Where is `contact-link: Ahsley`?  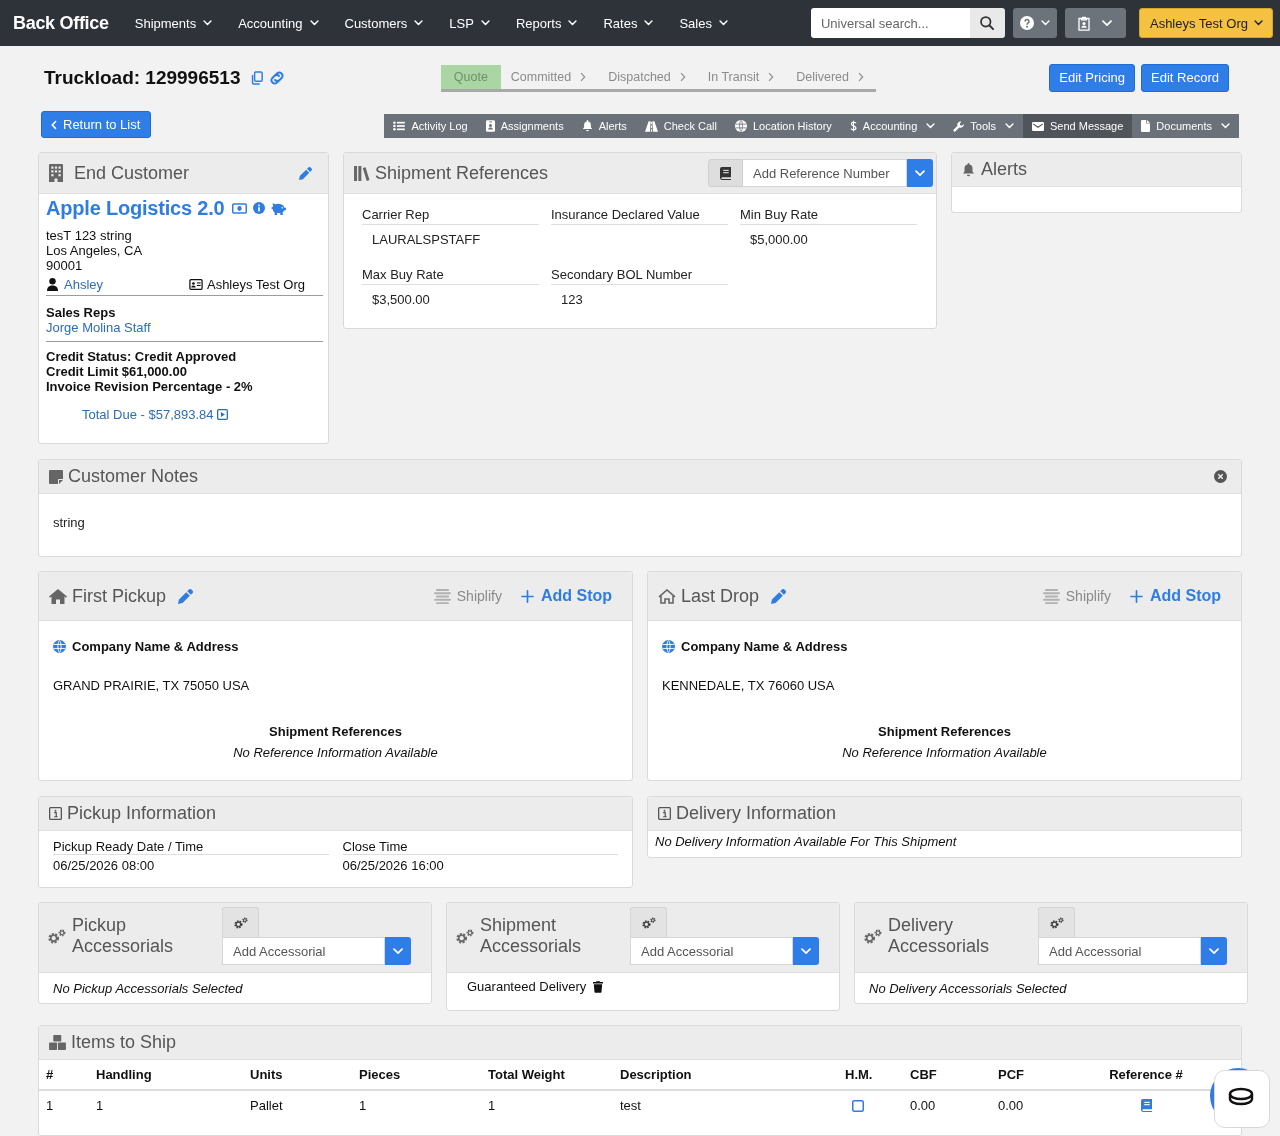
contact-link: Ahsley is located at coordinates (84, 284).